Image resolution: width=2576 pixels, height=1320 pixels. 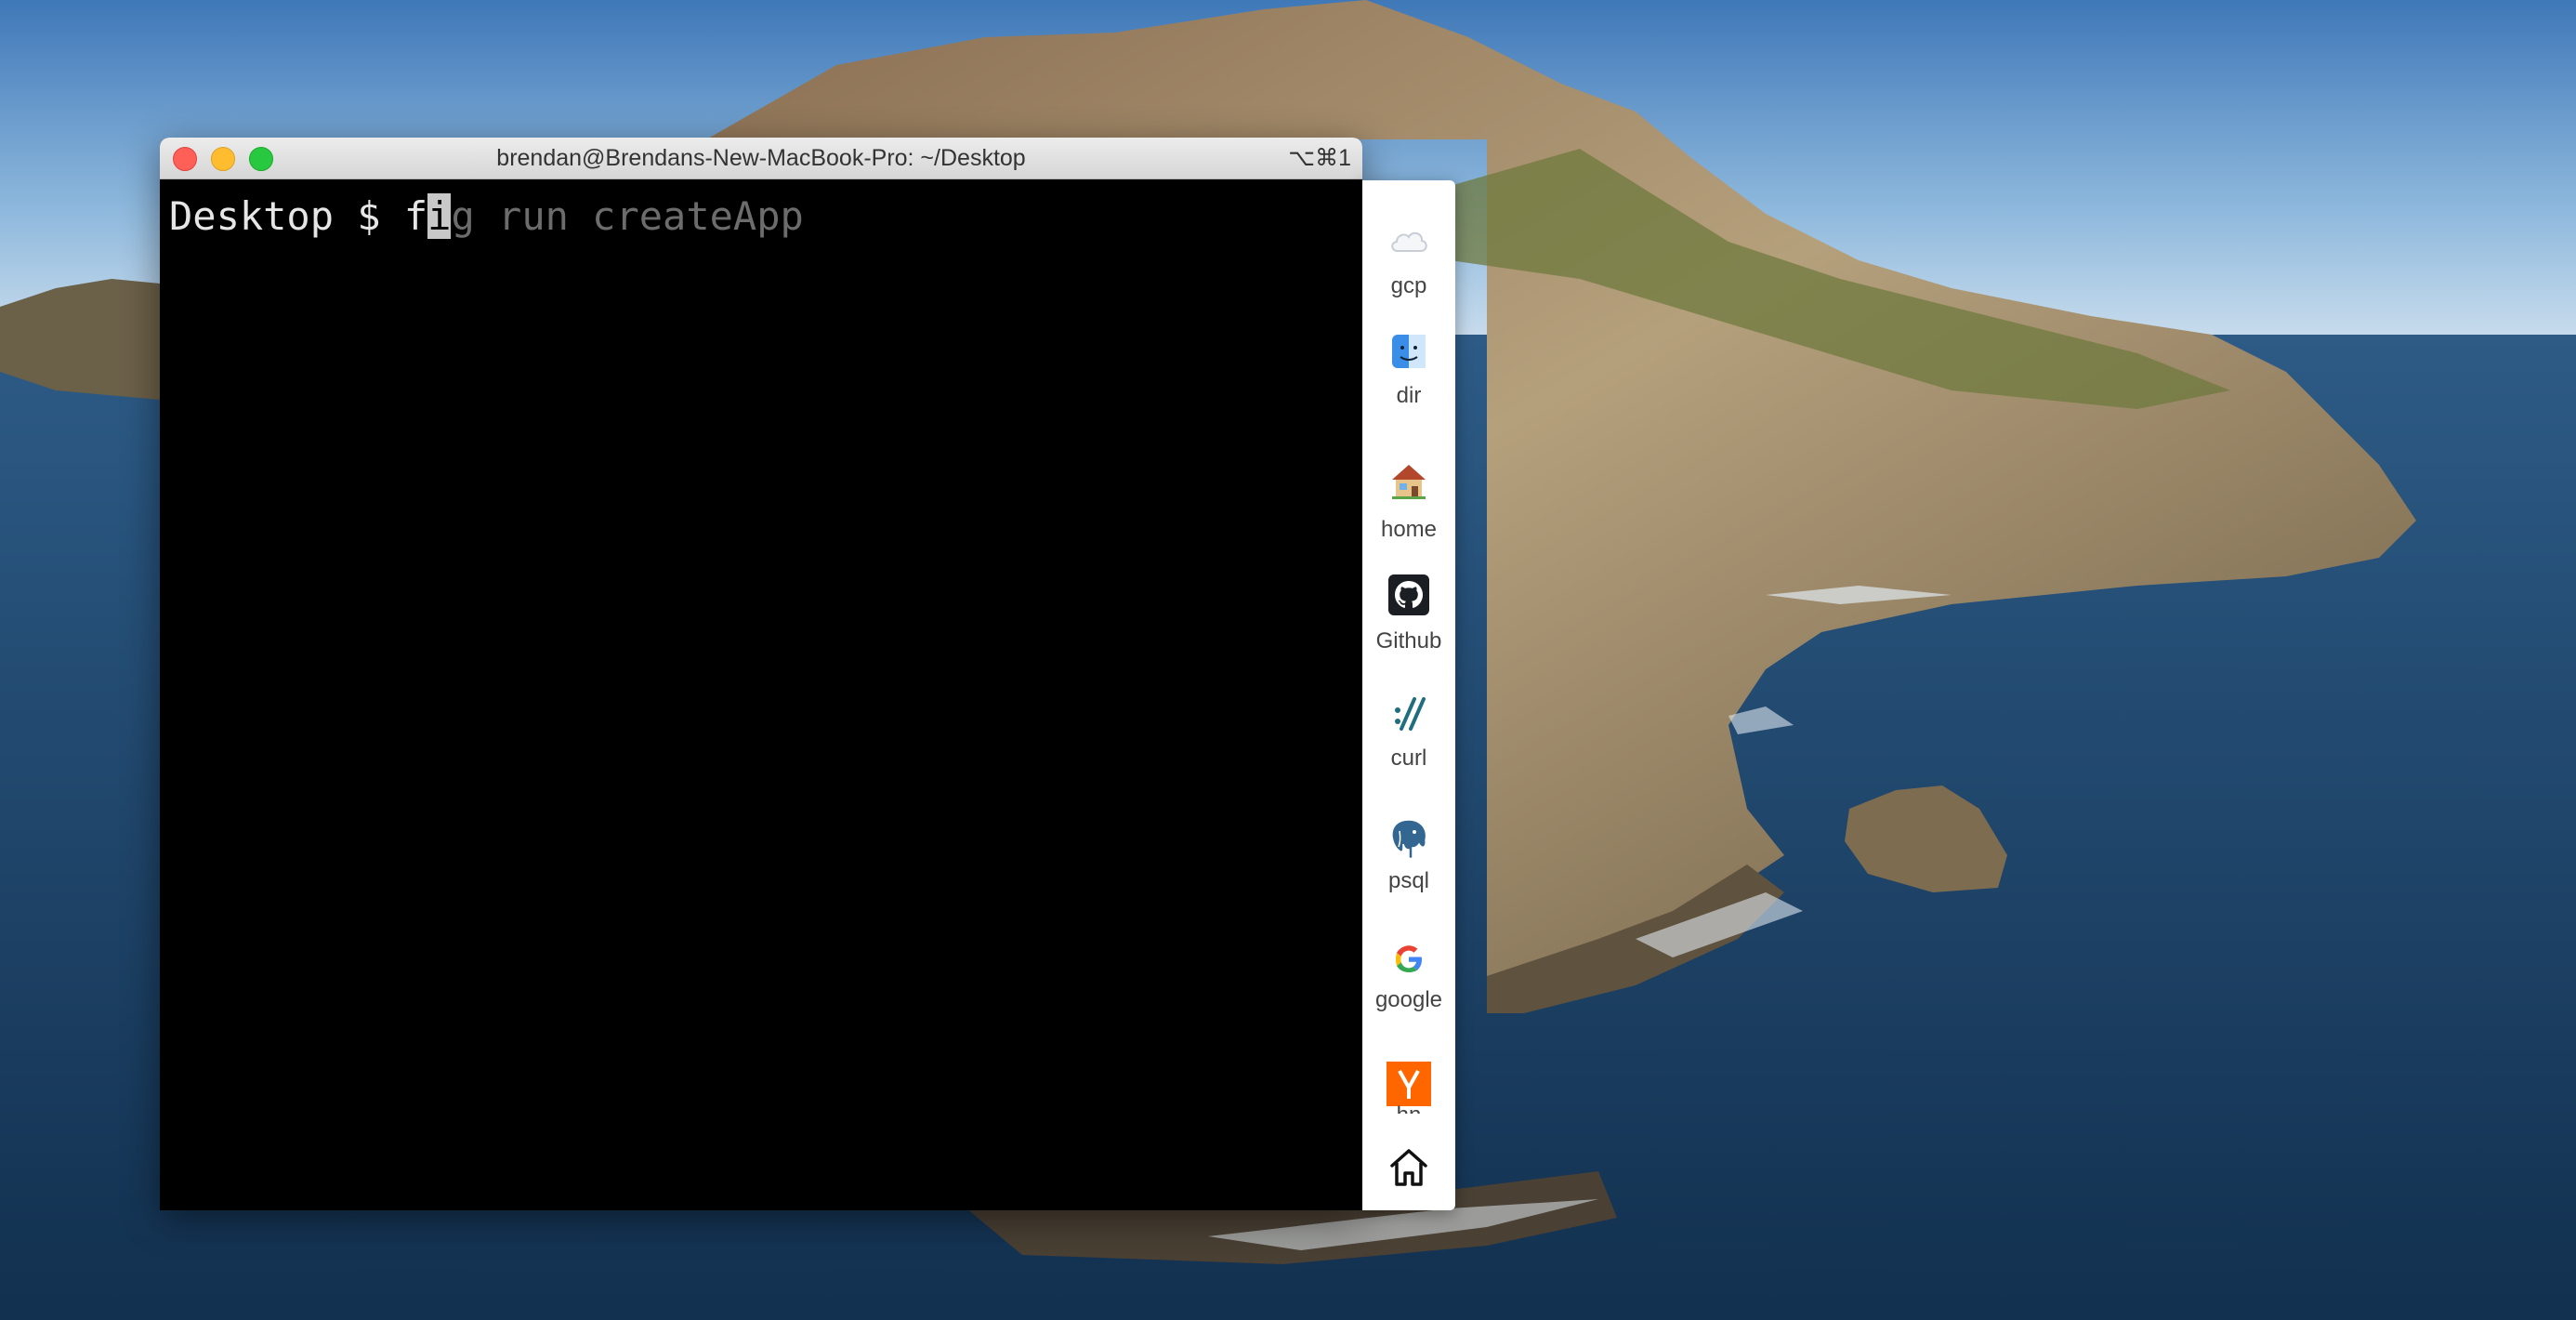 What do you see at coordinates (1409, 958) in the screenshot?
I see `google-icon` at bounding box center [1409, 958].